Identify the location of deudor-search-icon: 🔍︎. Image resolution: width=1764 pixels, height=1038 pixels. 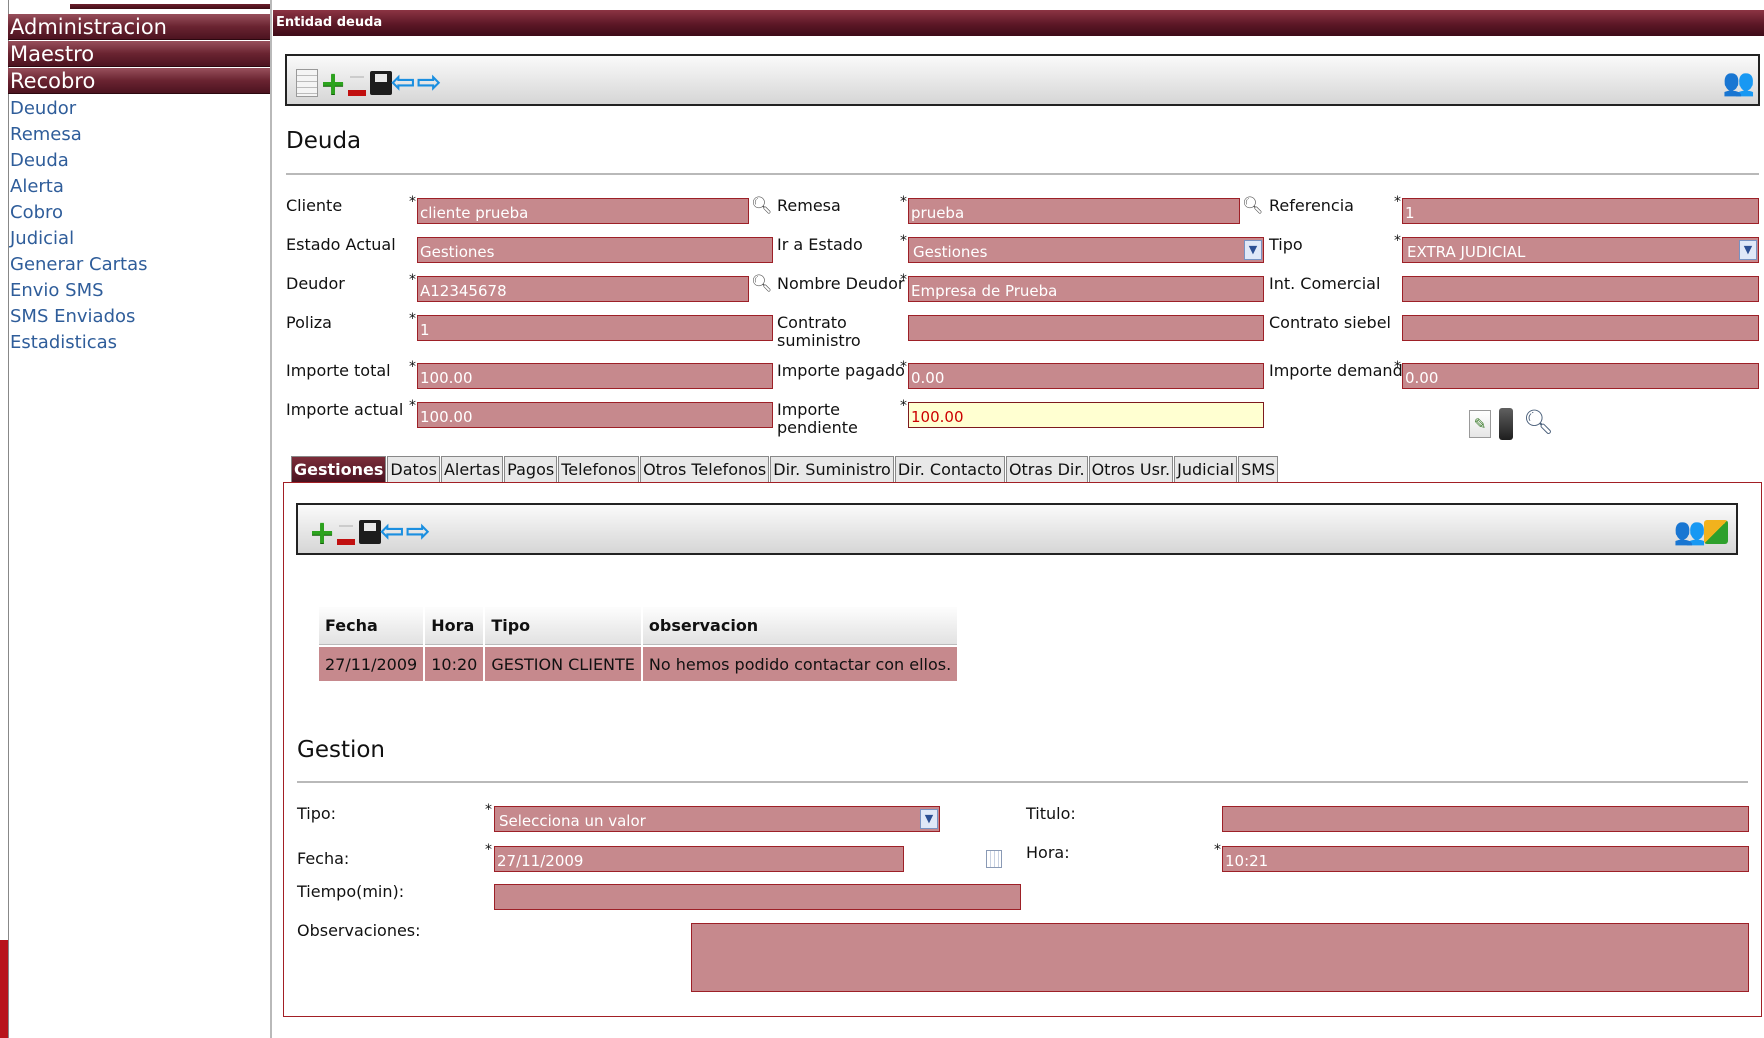
(762, 285).